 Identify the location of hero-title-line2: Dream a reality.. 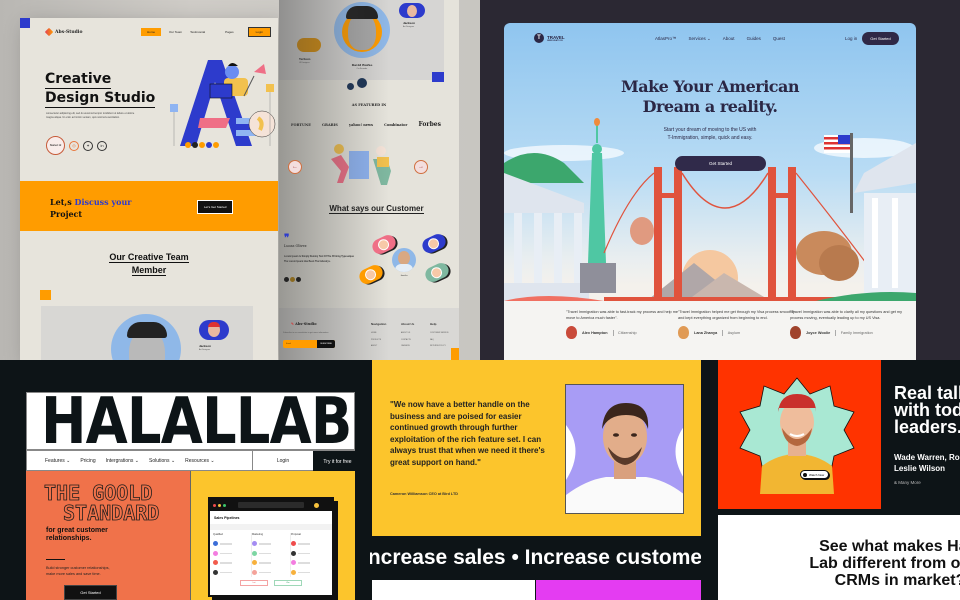
(710, 106).